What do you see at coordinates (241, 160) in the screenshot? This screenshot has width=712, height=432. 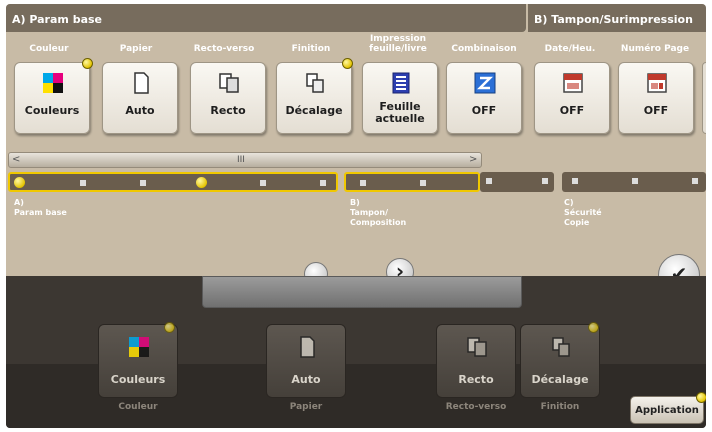 I see `scroll-grip-icon: III` at bounding box center [241, 160].